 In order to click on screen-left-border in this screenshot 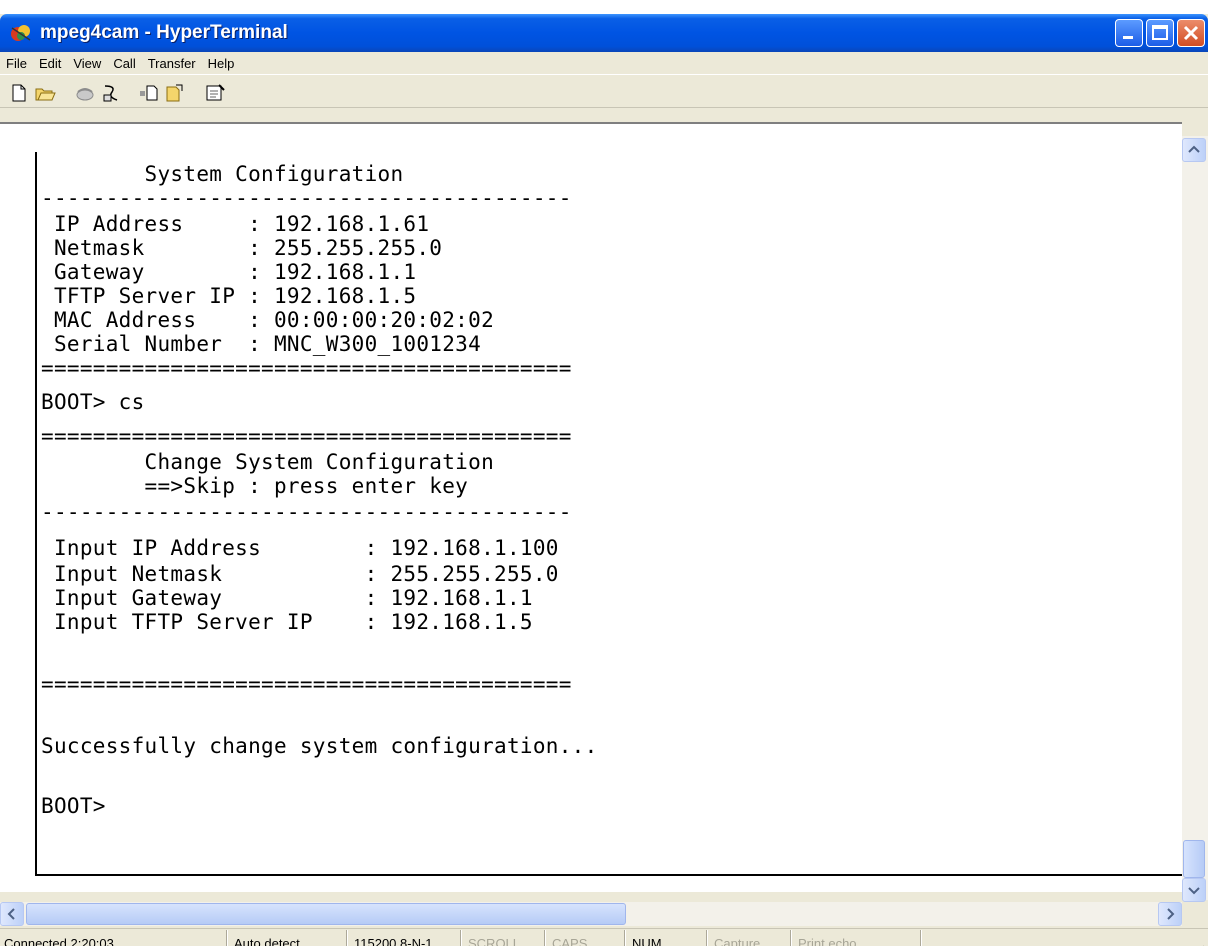, I will do `click(36, 513)`.